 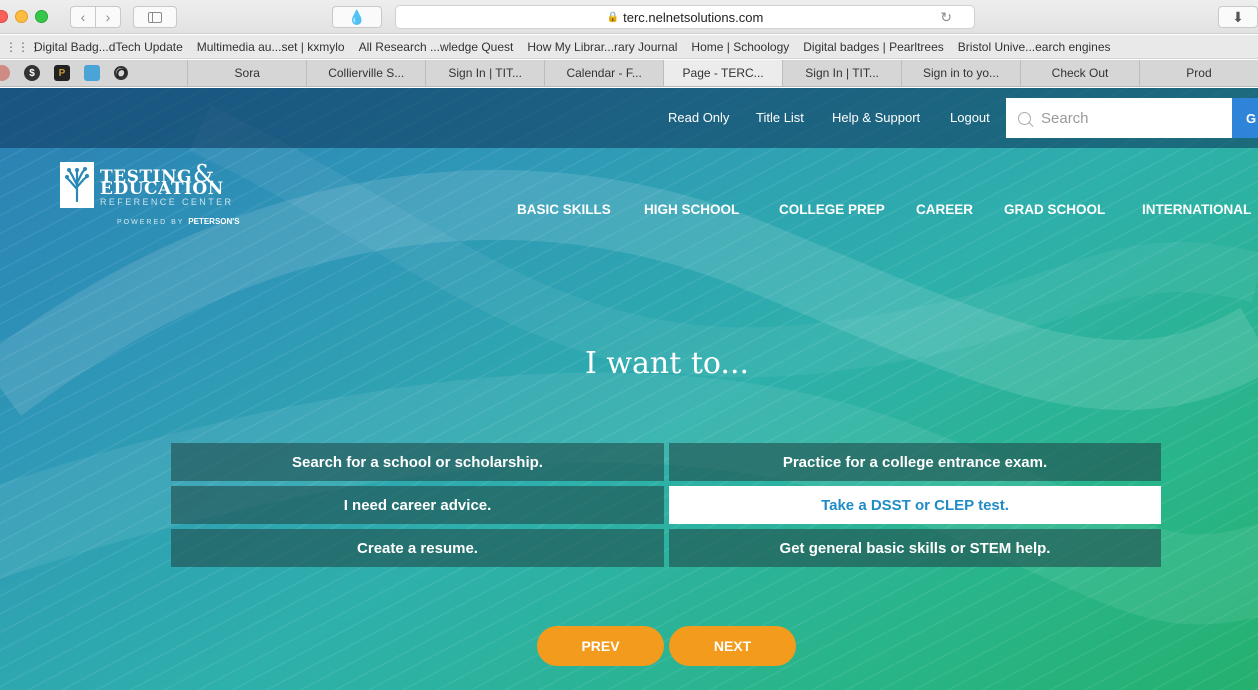 I want to click on bookmark-item: Digital Badg...dTech Update, so click(x=108, y=47).